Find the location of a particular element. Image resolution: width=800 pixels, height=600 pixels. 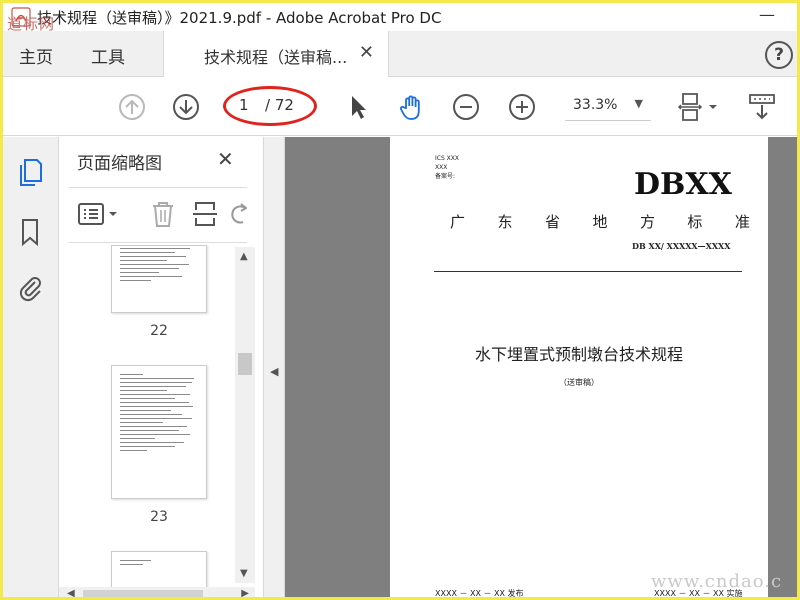

toolbar: 1 / 72 33.3% ▼ is located at coordinates (400, 107).